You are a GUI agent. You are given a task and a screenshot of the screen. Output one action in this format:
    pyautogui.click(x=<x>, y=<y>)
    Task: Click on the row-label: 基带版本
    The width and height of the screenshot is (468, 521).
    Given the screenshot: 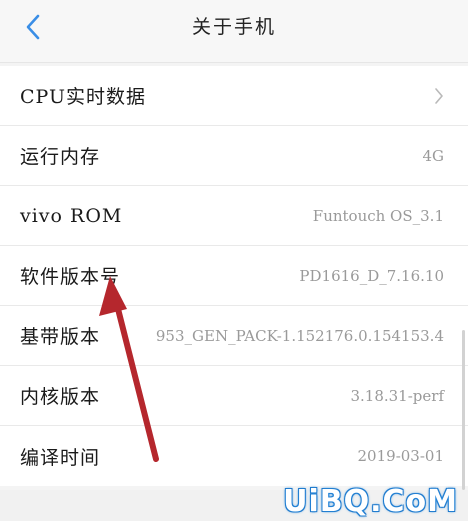 What is the action you would take?
    pyautogui.click(x=60, y=337)
    